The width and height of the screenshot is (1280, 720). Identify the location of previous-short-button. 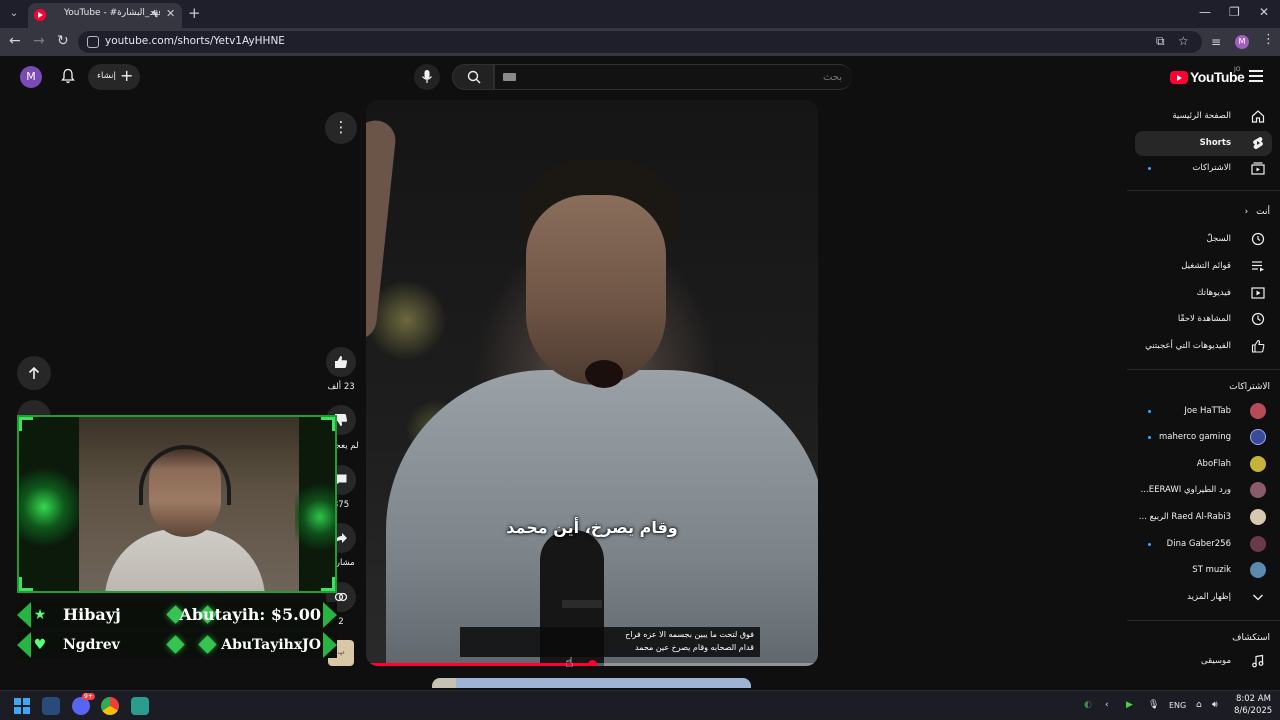
(34, 373).